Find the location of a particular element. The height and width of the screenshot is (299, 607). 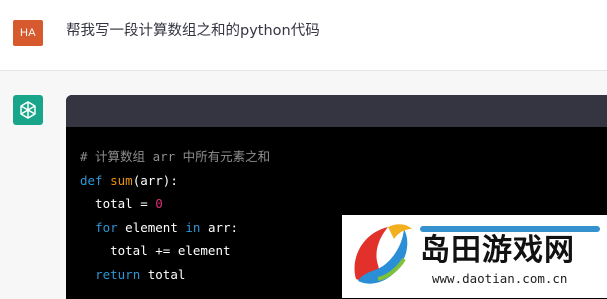

watermark-logo-icon is located at coordinates (382, 259).